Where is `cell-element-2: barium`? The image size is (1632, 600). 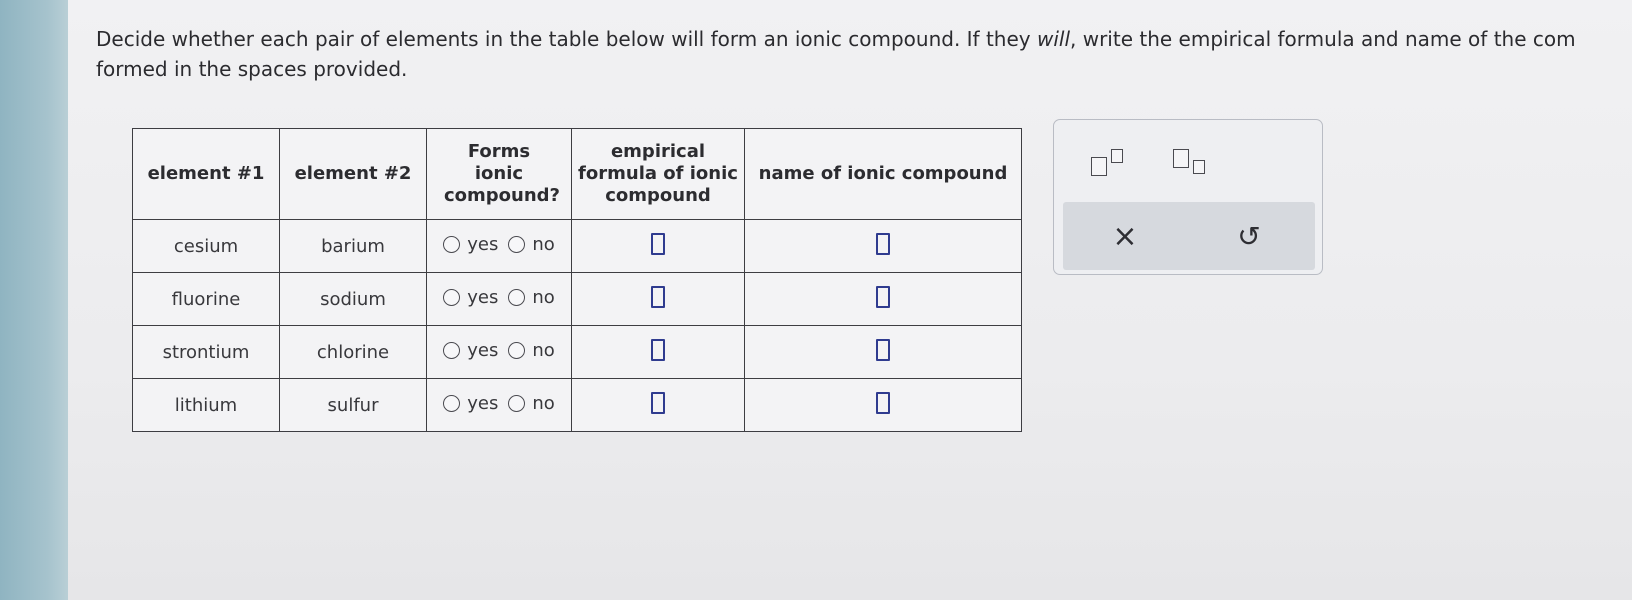
cell-element-2: barium is located at coordinates (353, 246).